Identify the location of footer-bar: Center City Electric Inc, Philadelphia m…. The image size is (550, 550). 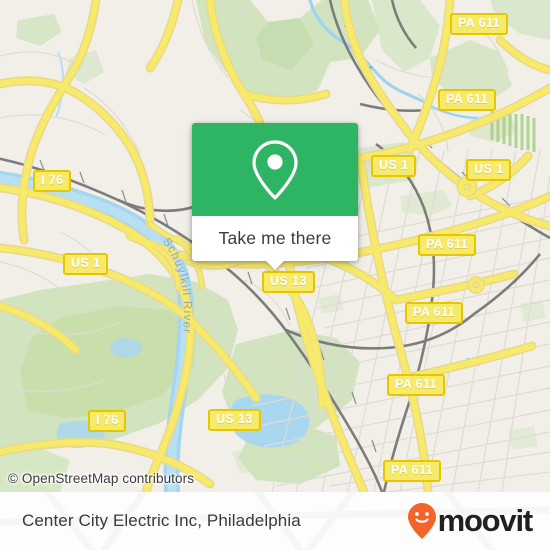
(275, 521).